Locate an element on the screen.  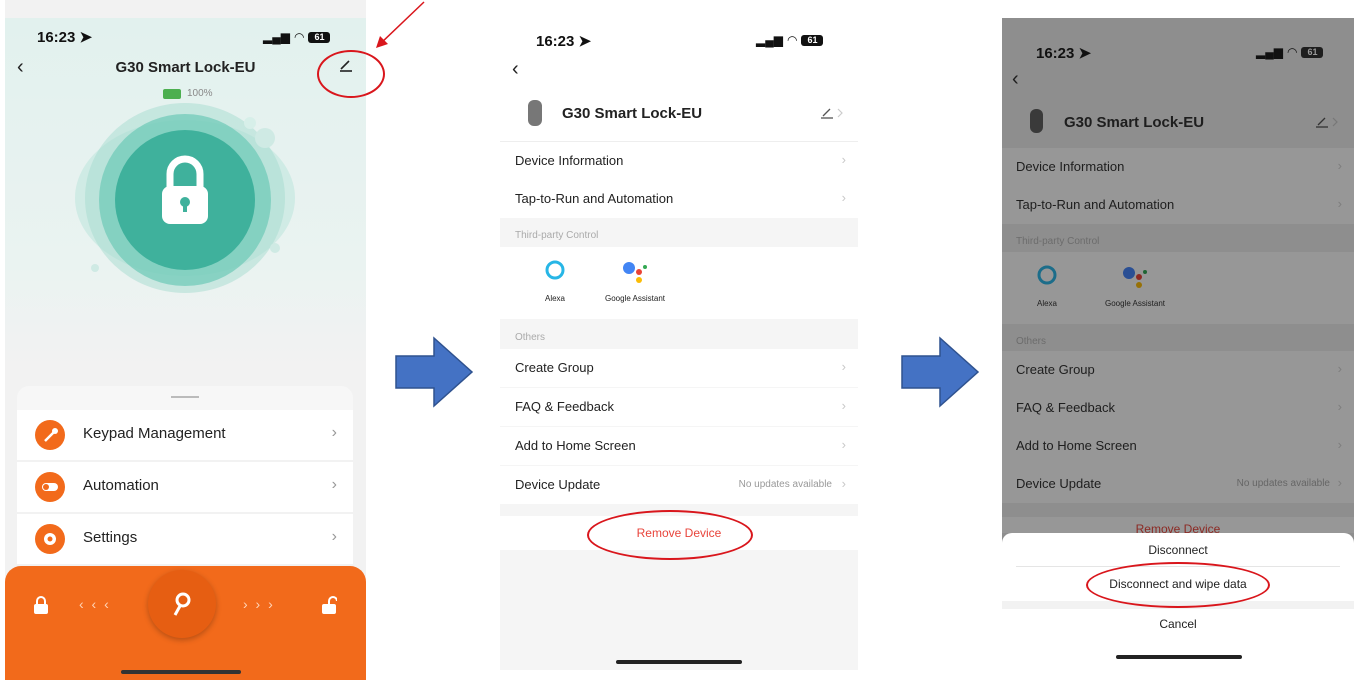
slide-left-arrows: ‹ ‹ ‹ is located at coordinates (95, 604).